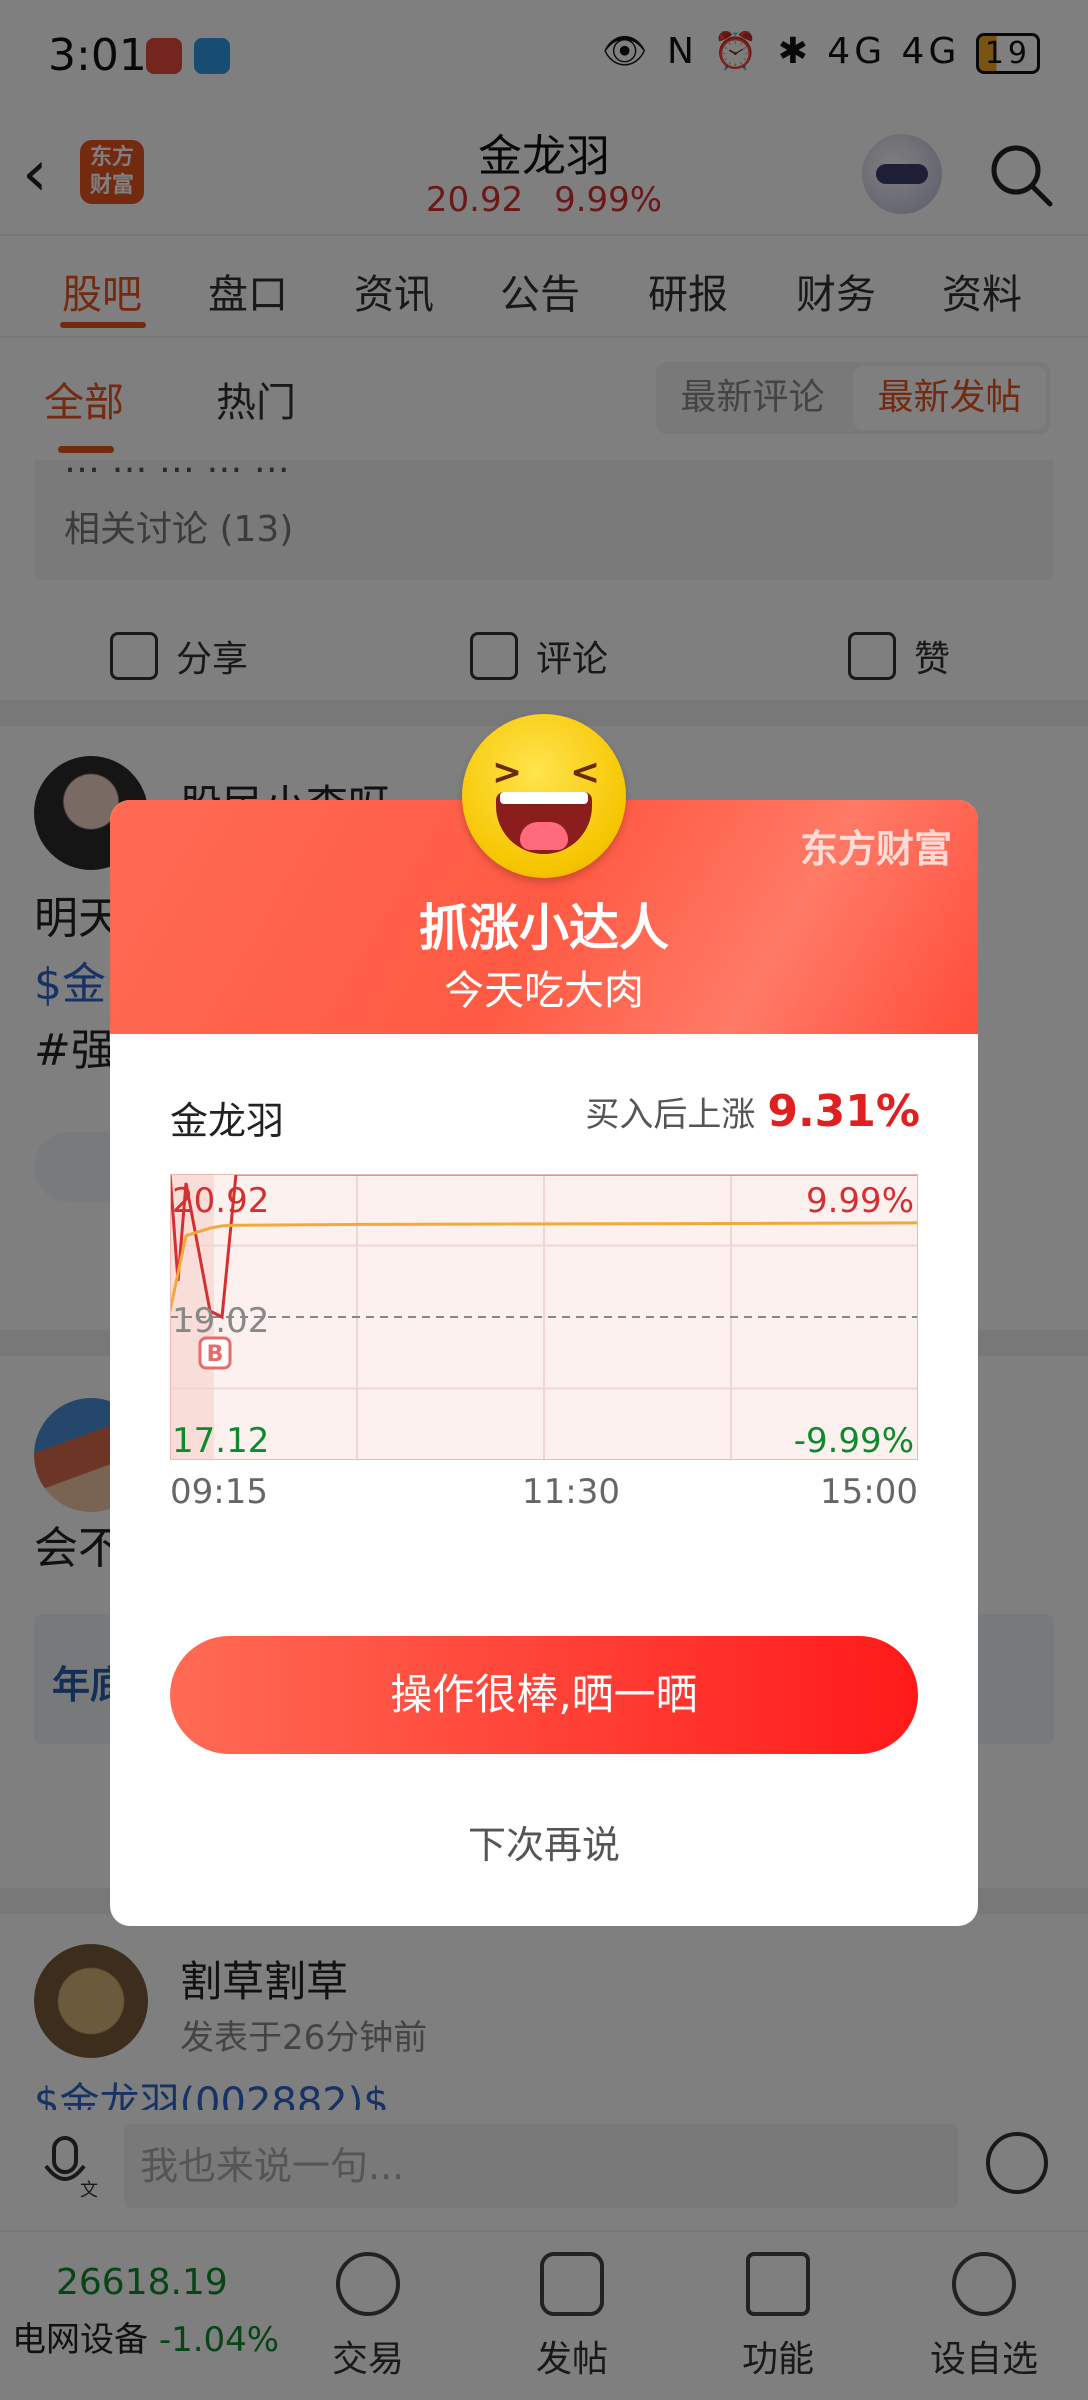 This screenshot has width=1088, height=2400. I want to click on dismiss-button: 下次再说, so click(544, 1841).